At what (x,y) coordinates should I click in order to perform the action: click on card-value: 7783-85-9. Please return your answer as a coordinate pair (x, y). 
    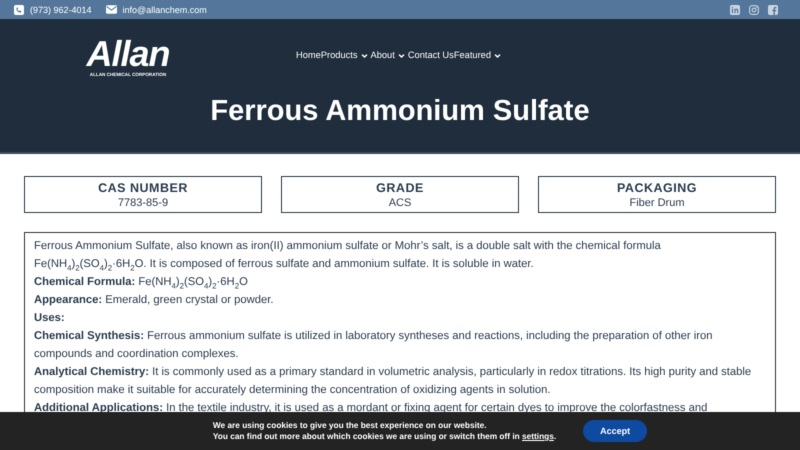
    Looking at the image, I should click on (143, 202).